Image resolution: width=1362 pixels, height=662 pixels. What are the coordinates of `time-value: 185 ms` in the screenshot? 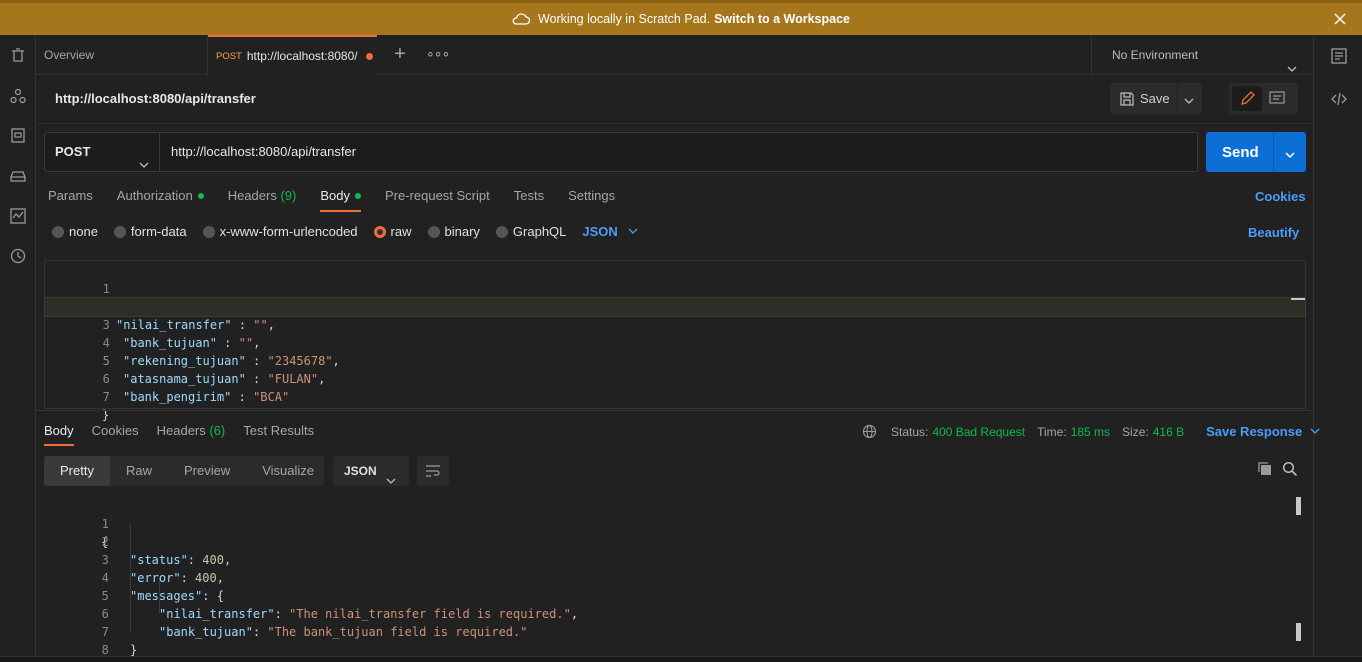 It's located at (1090, 432).